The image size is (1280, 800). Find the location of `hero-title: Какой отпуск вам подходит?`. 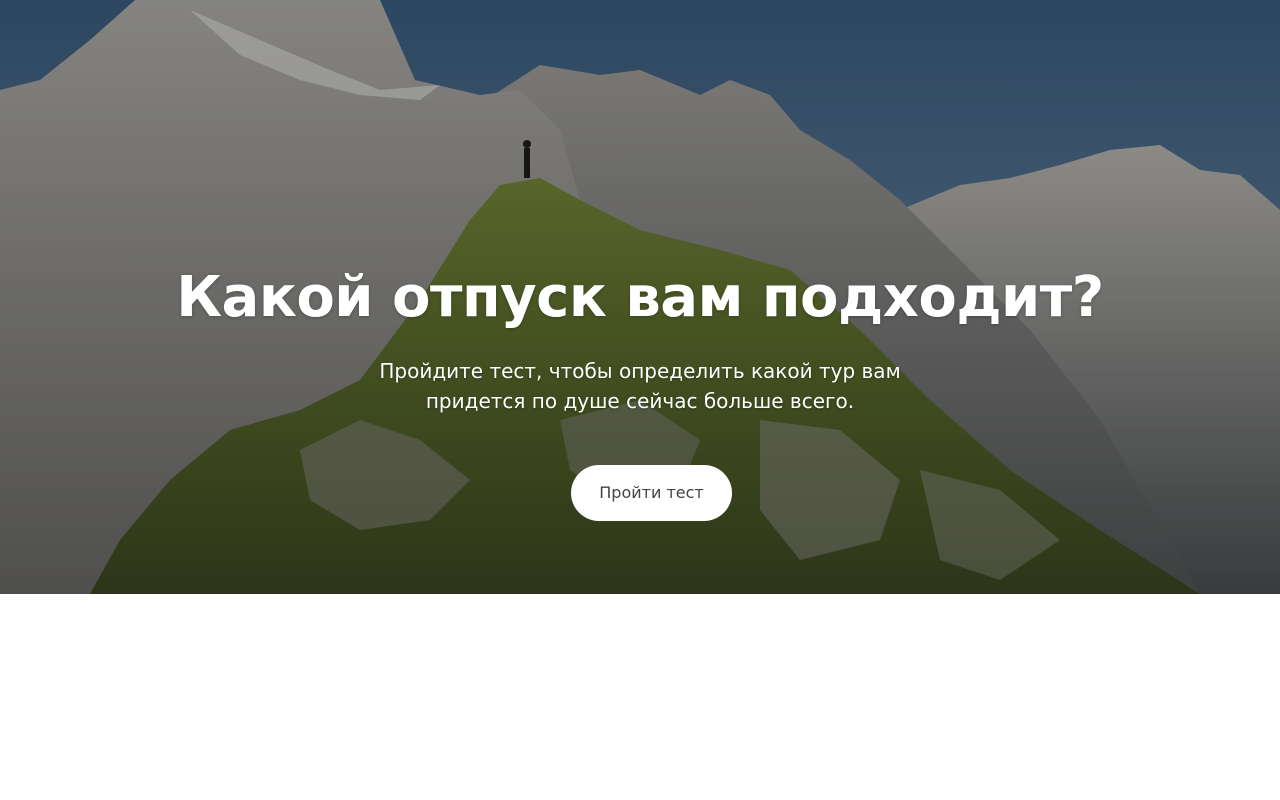

hero-title: Какой отпуск вам подходит? is located at coordinates (640, 297).